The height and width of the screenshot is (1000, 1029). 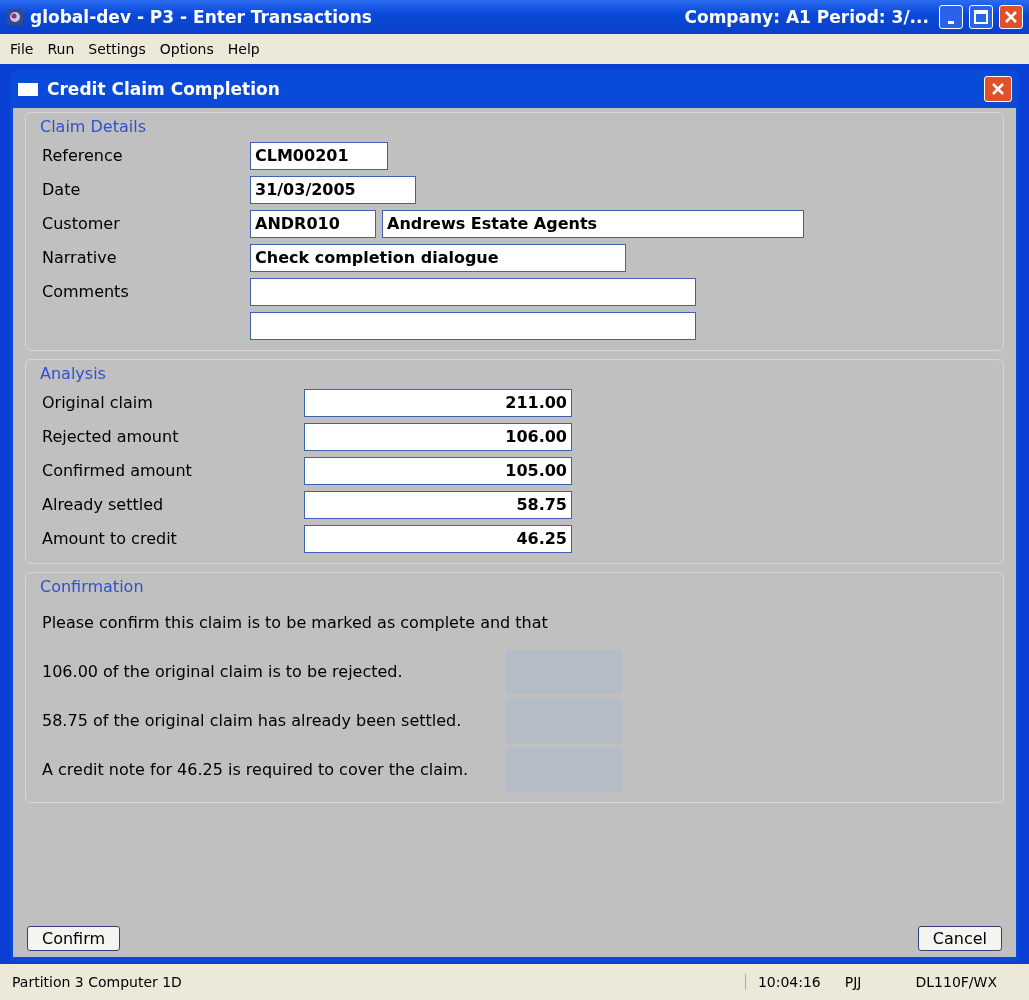 I want to click on status-text: PJJ, so click(x=853, y=982).